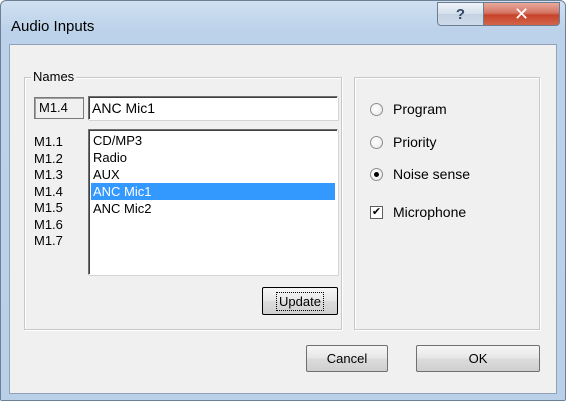 The width and height of the screenshot is (566, 401). Describe the element at coordinates (213, 157) in the screenshot. I see `list-item: Radio` at that location.